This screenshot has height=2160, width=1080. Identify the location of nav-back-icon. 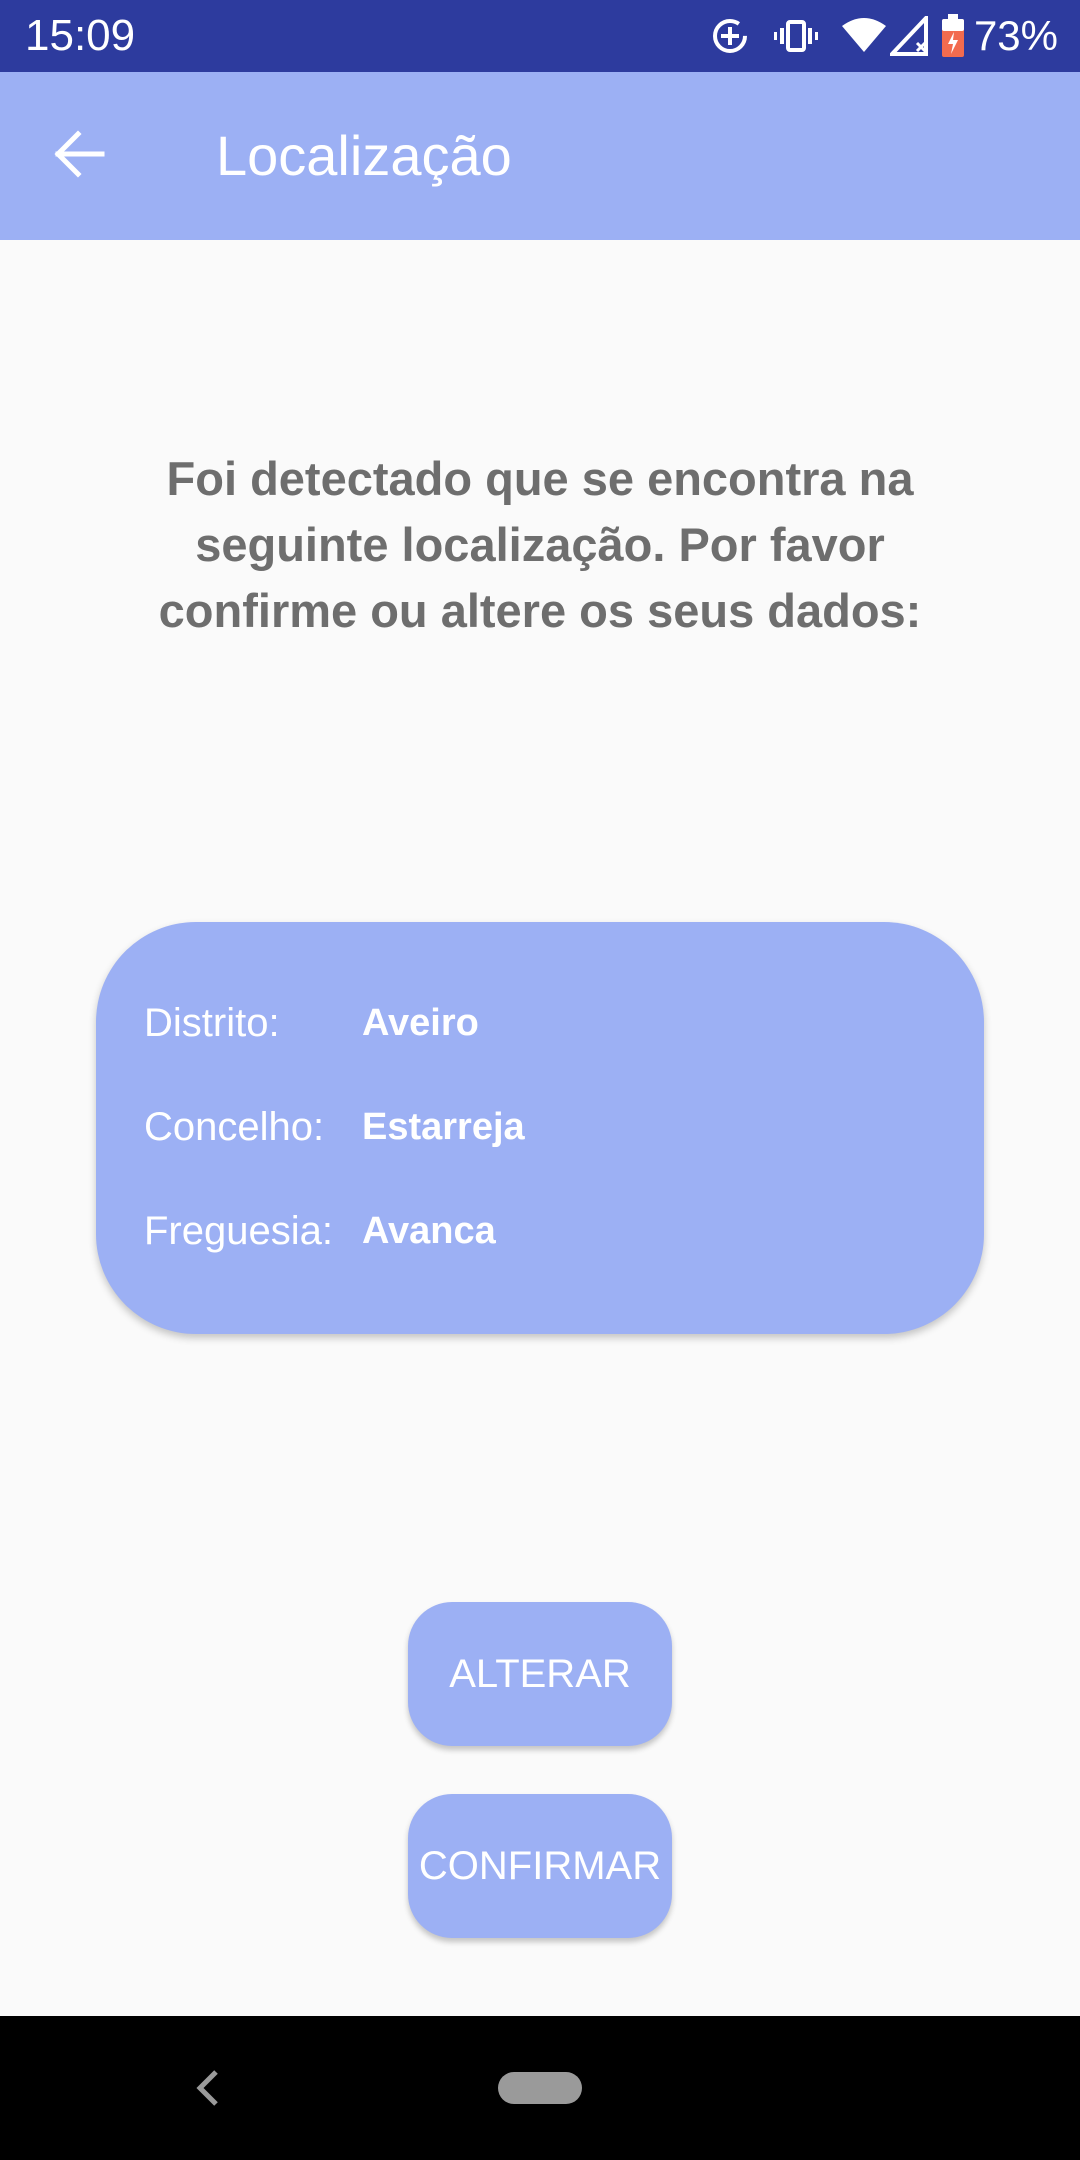
(208, 2088).